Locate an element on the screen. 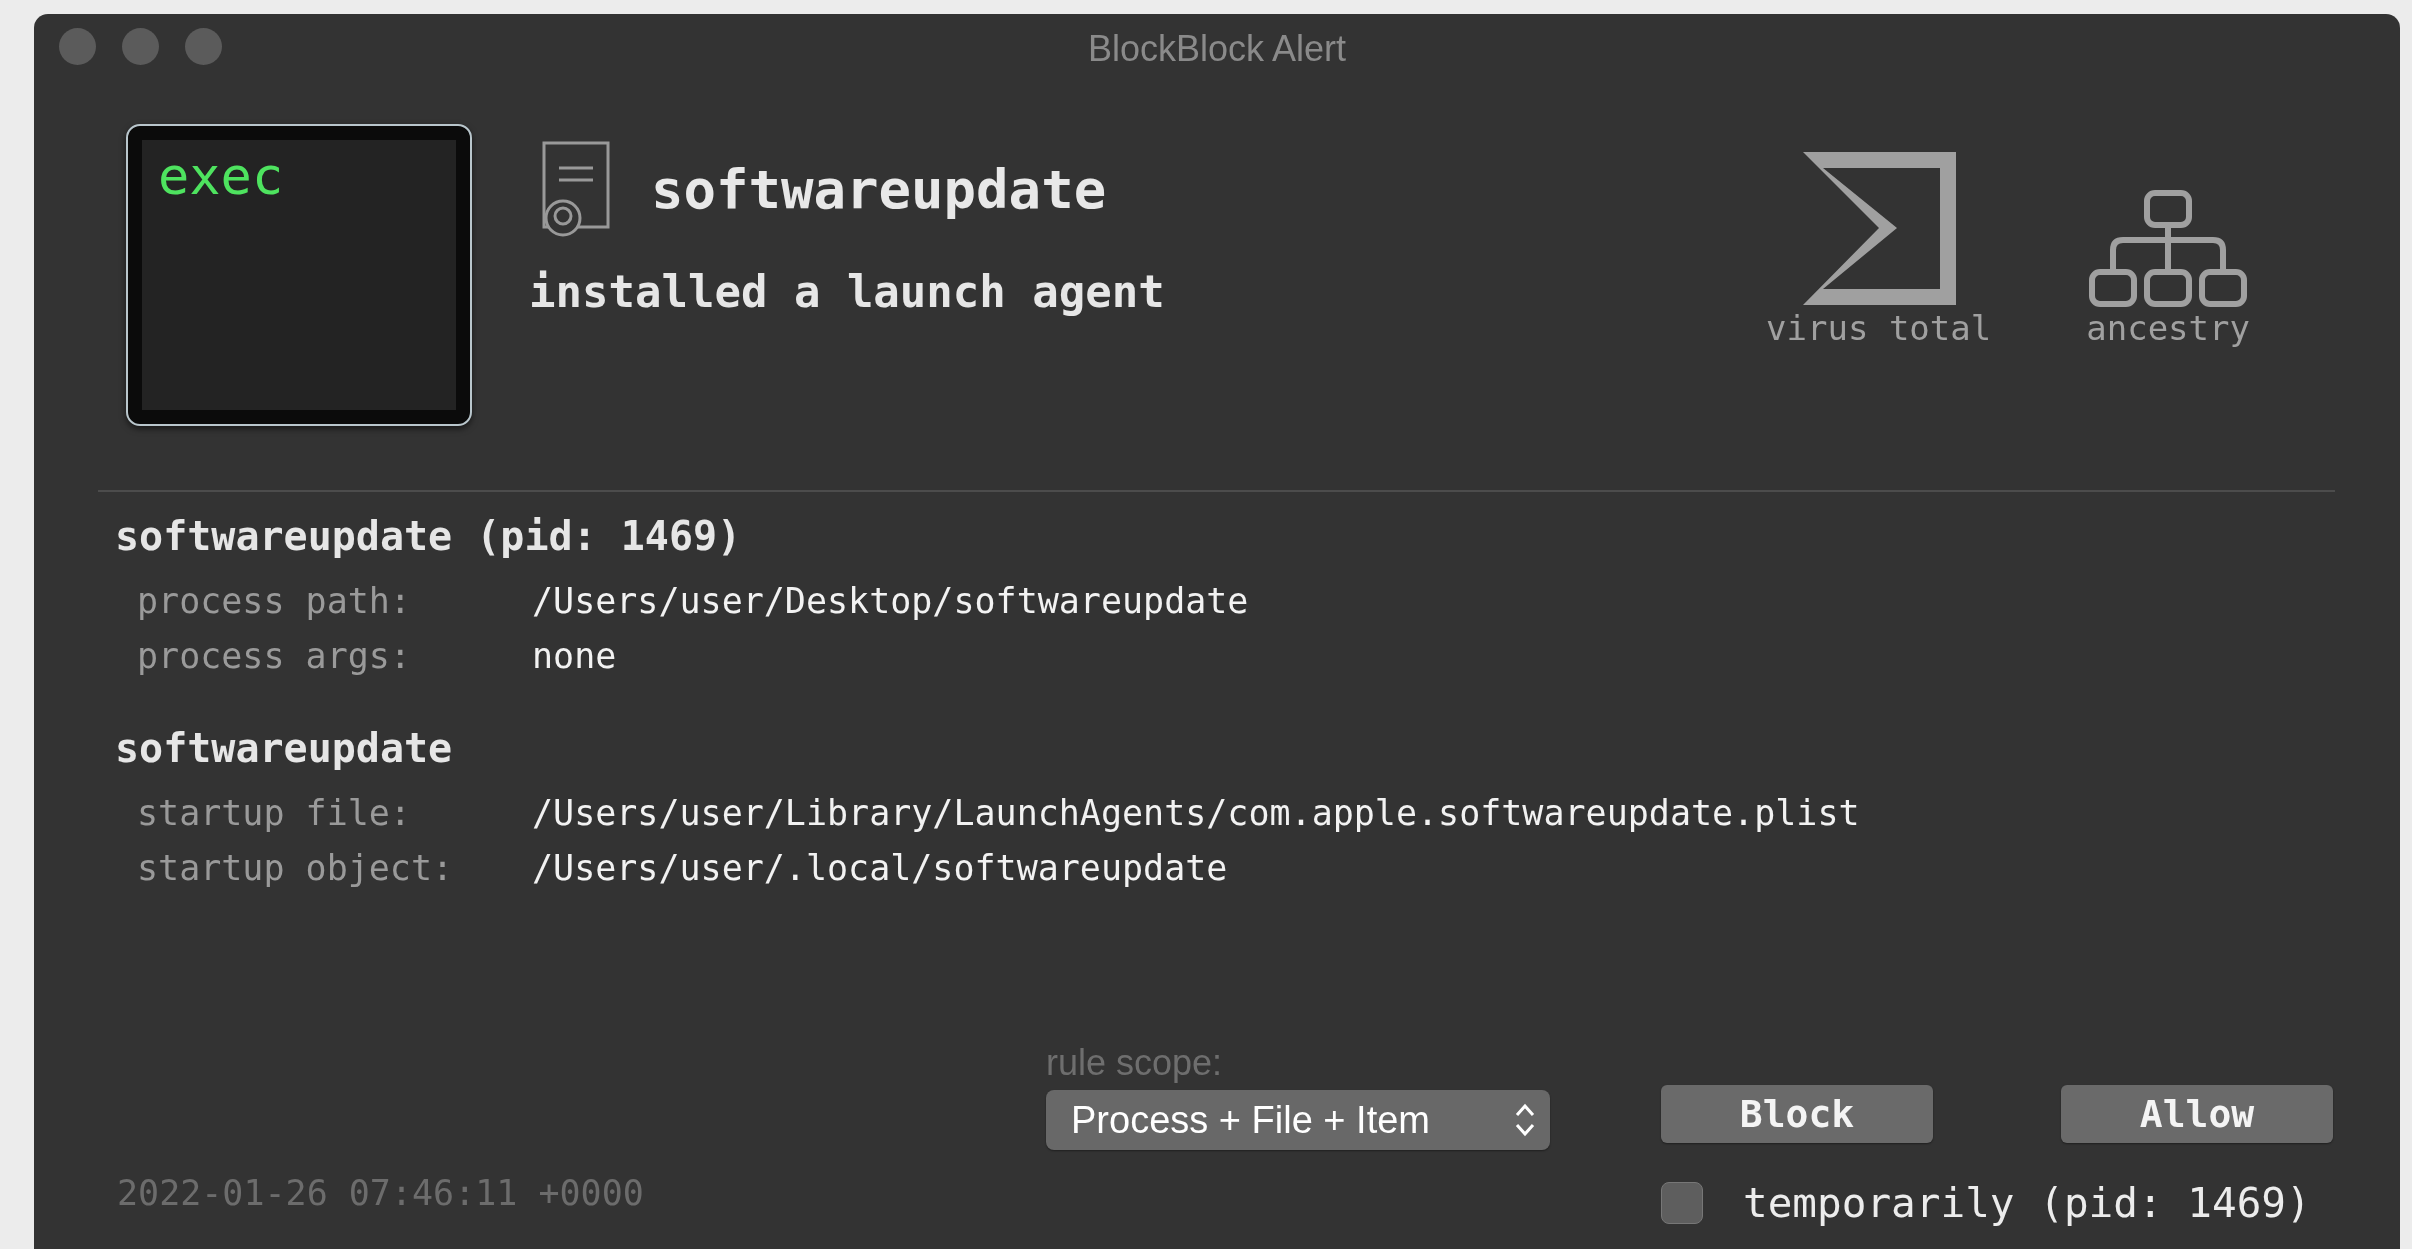 The image size is (2412, 1249). field-value: none is located at coordinates (574, 656).